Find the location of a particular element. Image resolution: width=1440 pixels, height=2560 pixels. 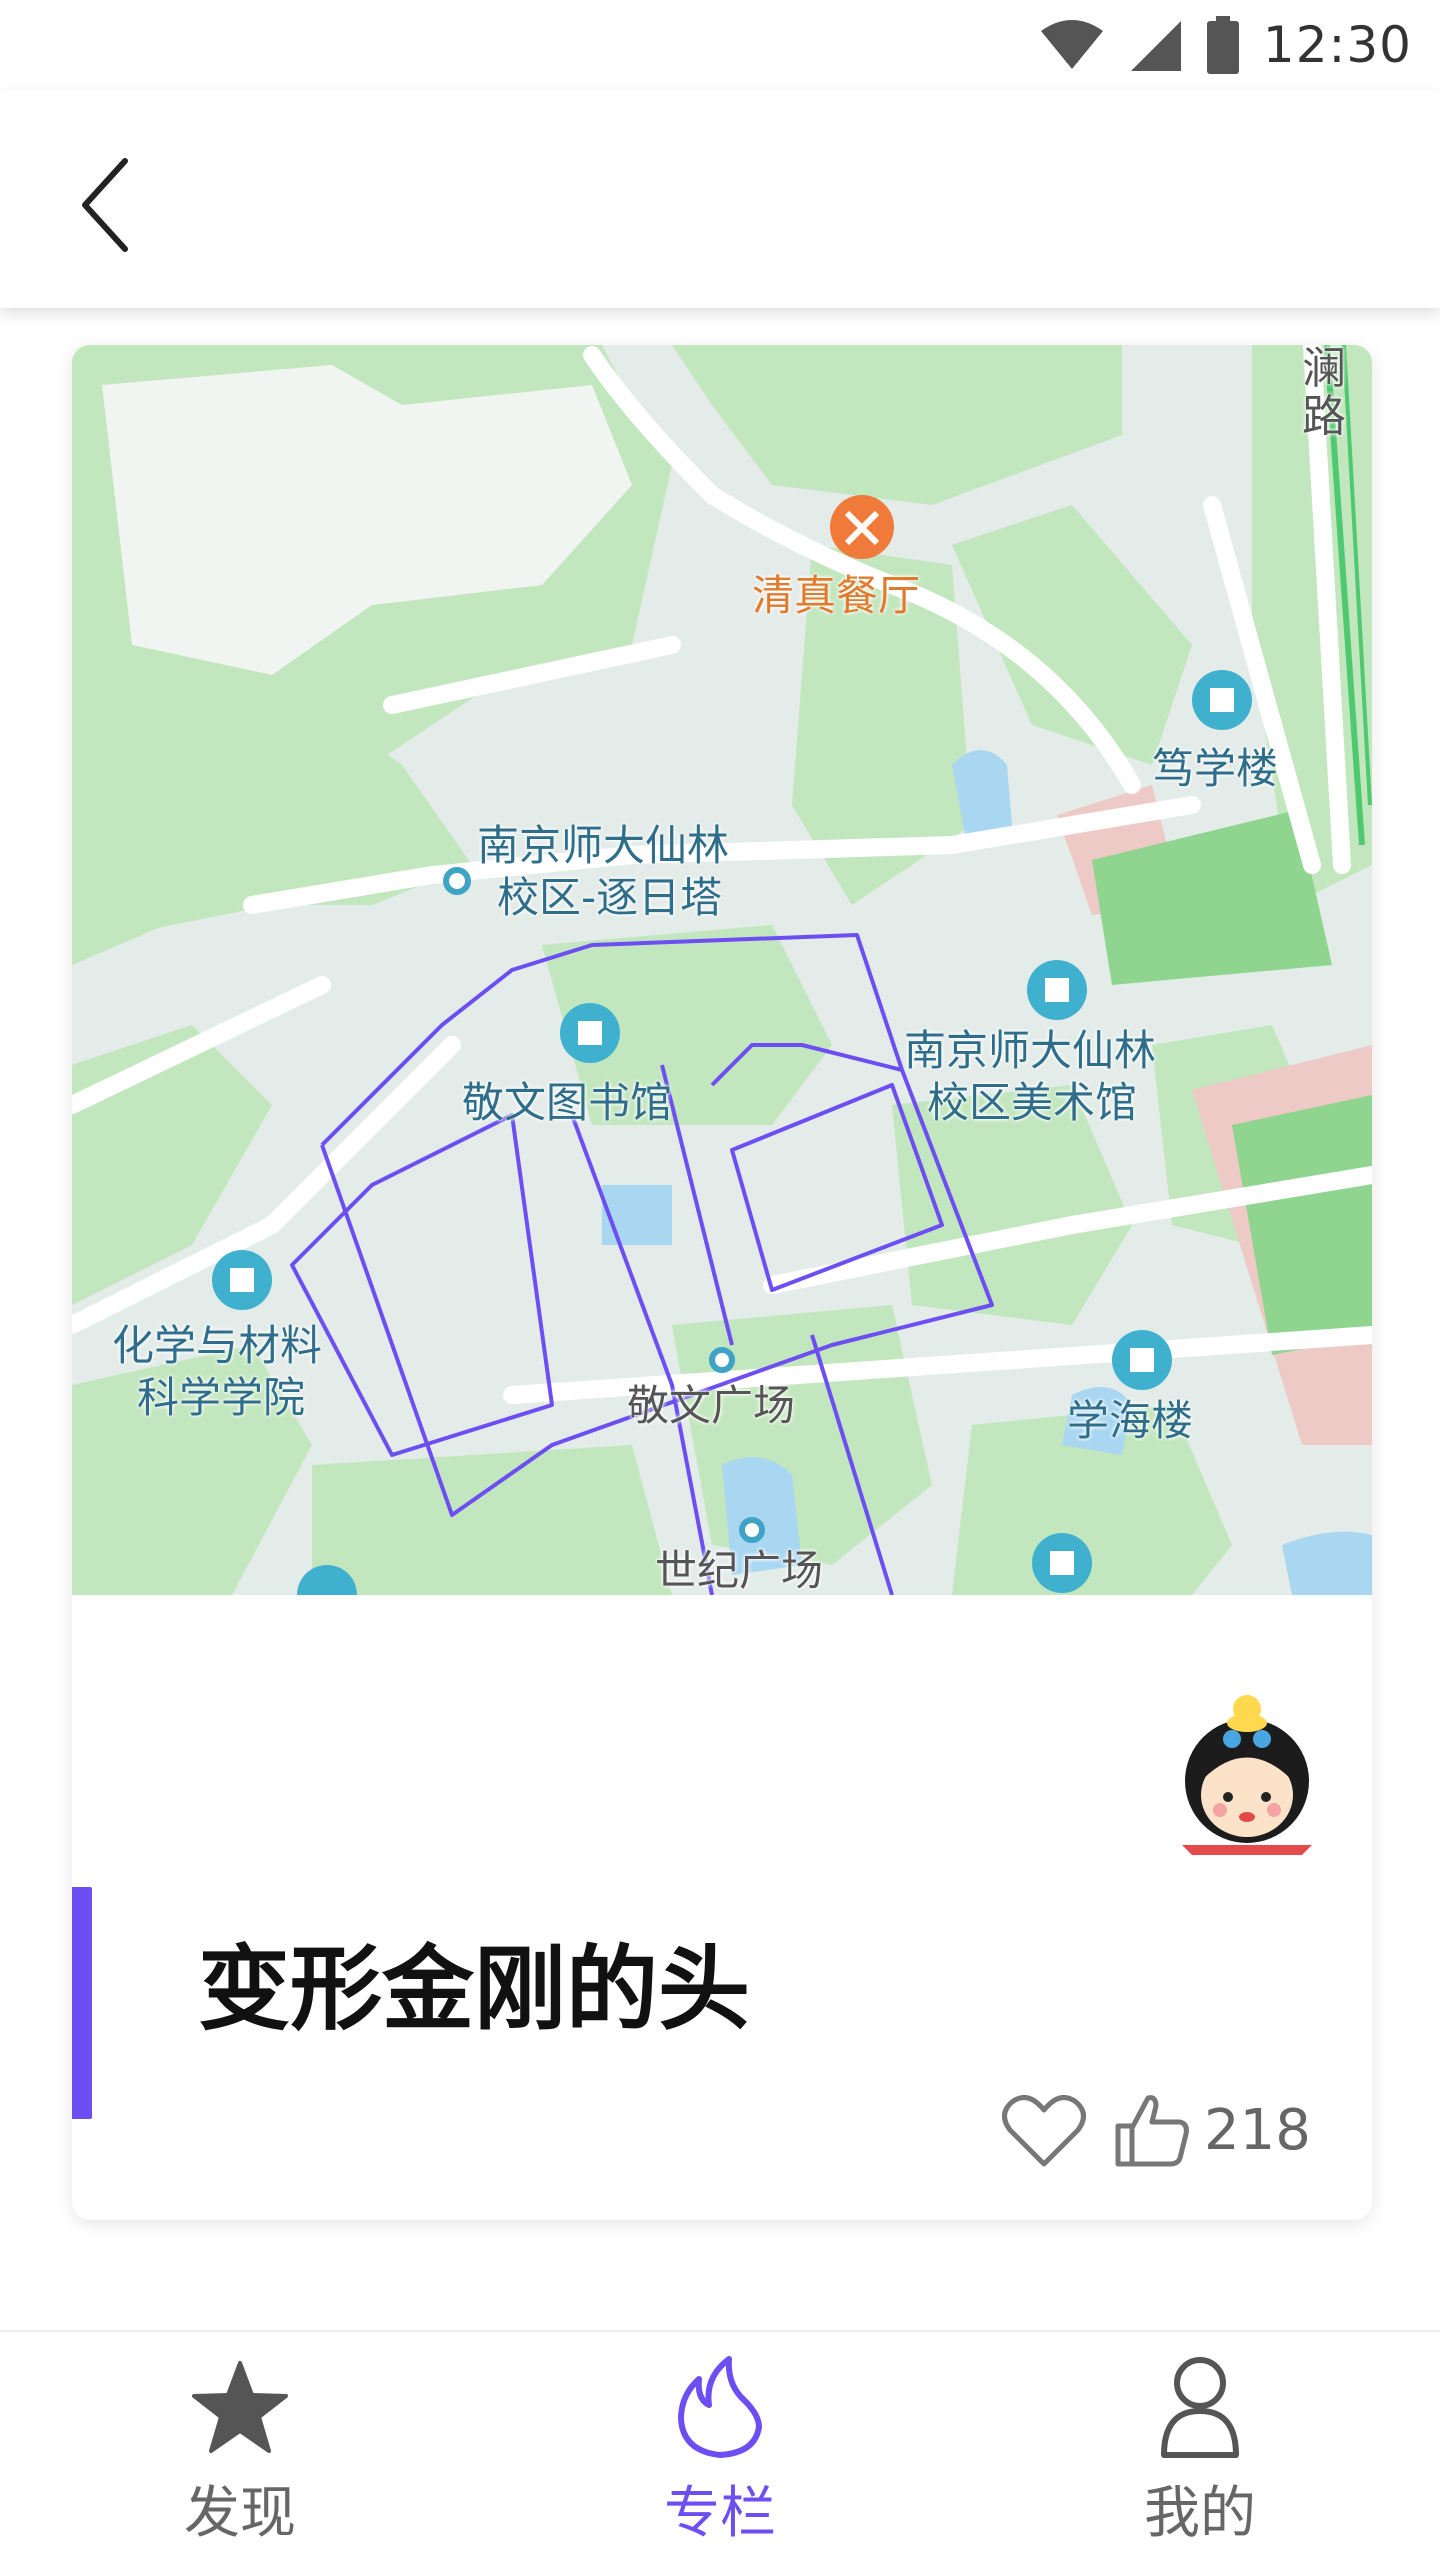

map-label-dushi: 笃学楼 is located at coordinates (1215, 769).